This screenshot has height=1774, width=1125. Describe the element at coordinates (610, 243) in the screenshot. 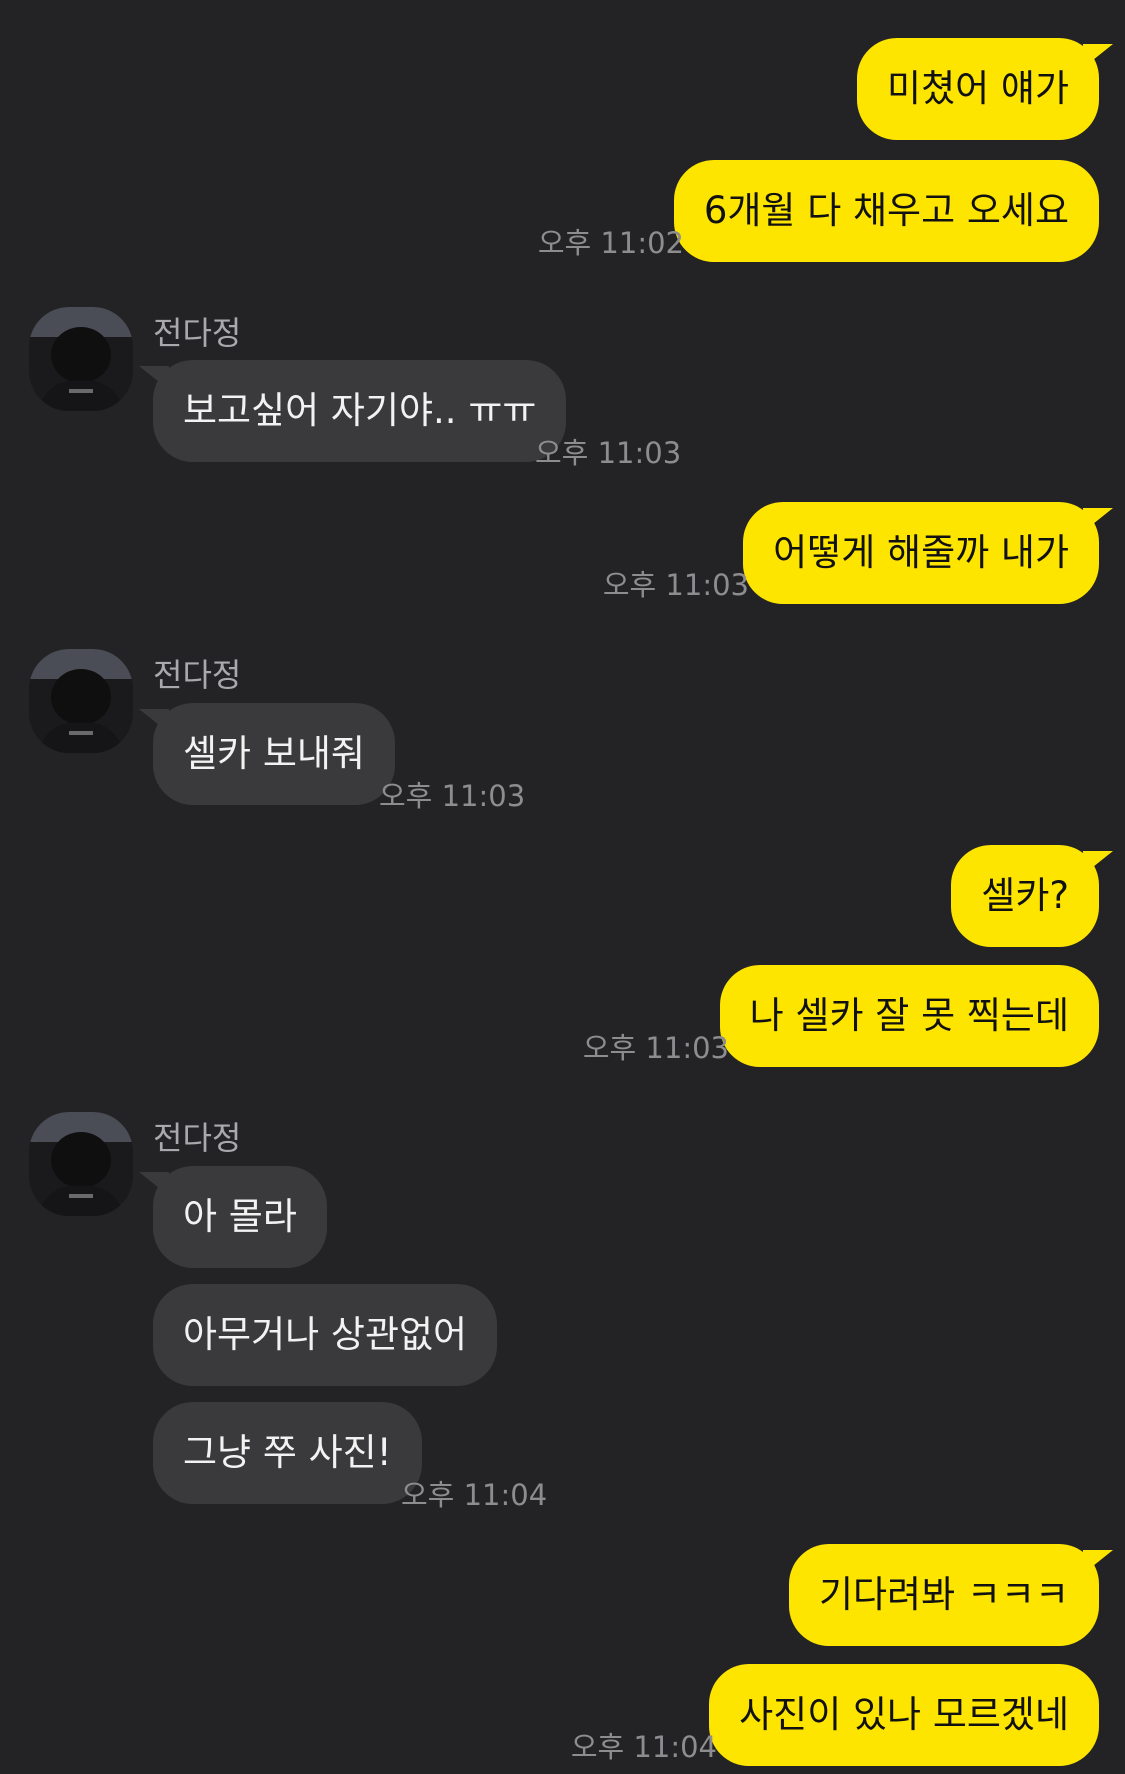

I see `timestamp: 오후 11:02` at that location.